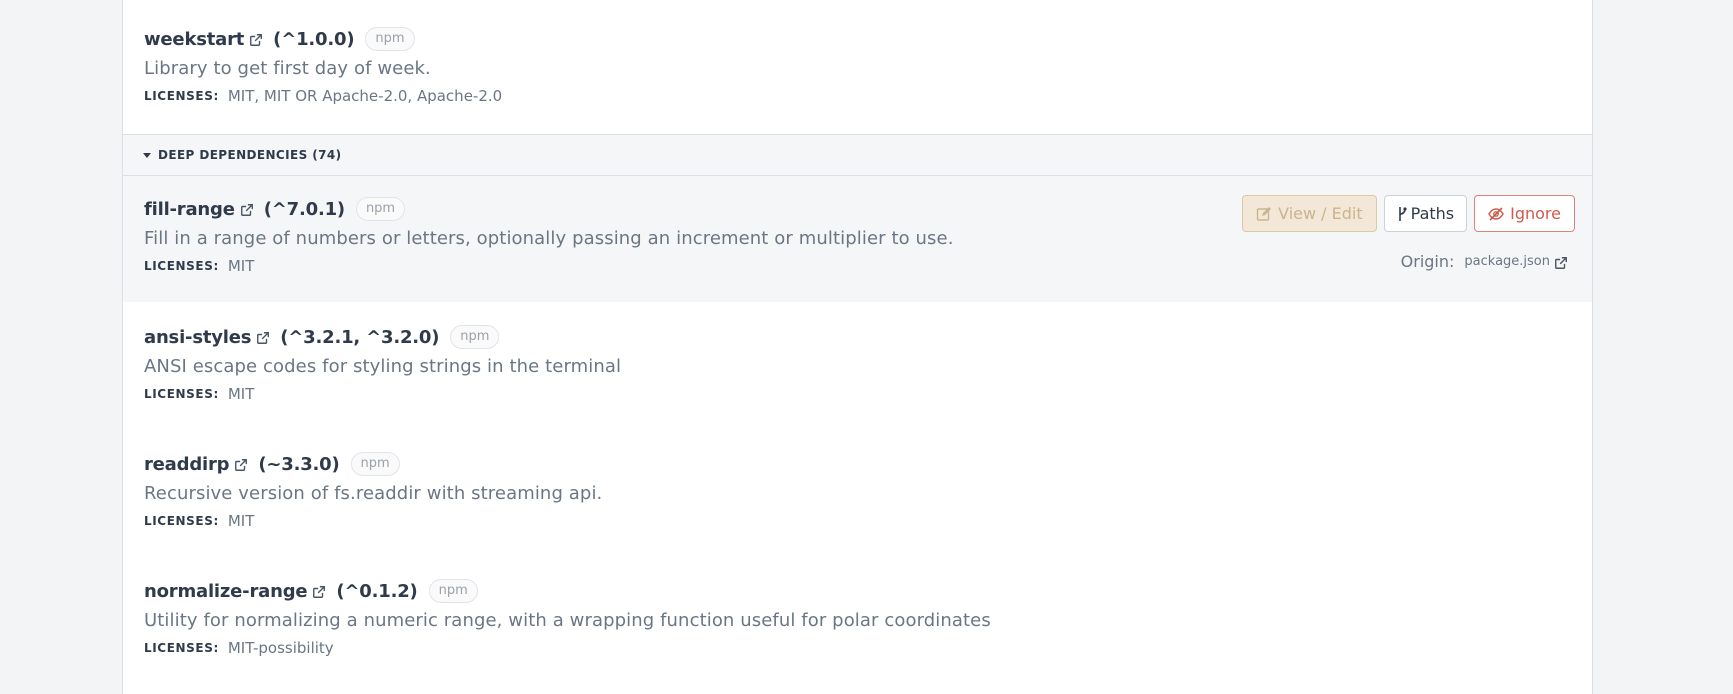 The width and height of the screenshot is (1733, 694). I want to click on dependency-version: (^3.2.1, ^3.2.0), so click(360, 337).